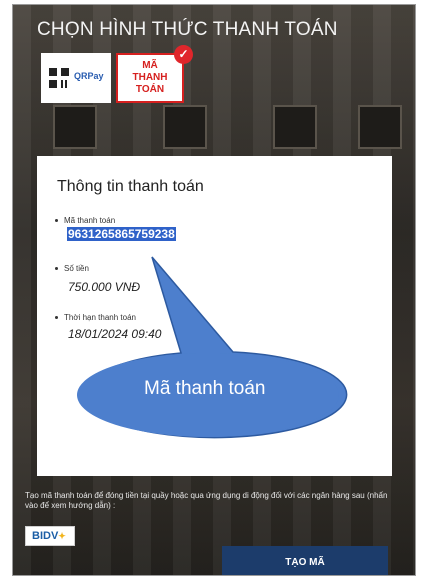 Image resolution: width=429 pixels, height=579 pixels. What do you see at coordinates (187, 29) in the screenshot?
I see `page-title: CHỌN HÌNH THỨC THANH TOÁN` at bounding box center [187, 29].